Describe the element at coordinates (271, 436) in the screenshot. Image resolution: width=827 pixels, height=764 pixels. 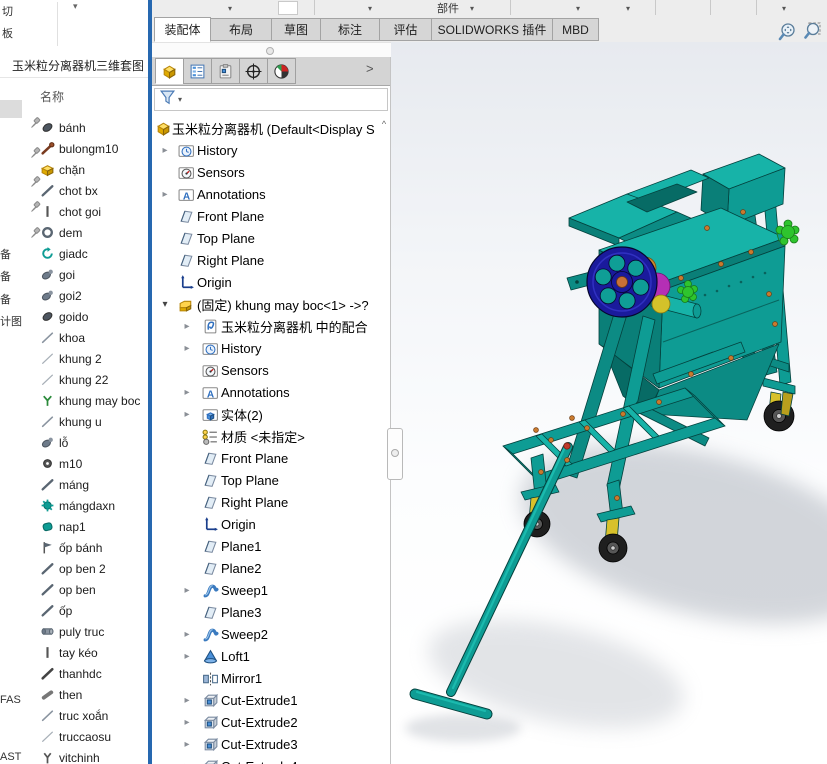
I see `tree-item--: 材质 <未指定>` at that location.